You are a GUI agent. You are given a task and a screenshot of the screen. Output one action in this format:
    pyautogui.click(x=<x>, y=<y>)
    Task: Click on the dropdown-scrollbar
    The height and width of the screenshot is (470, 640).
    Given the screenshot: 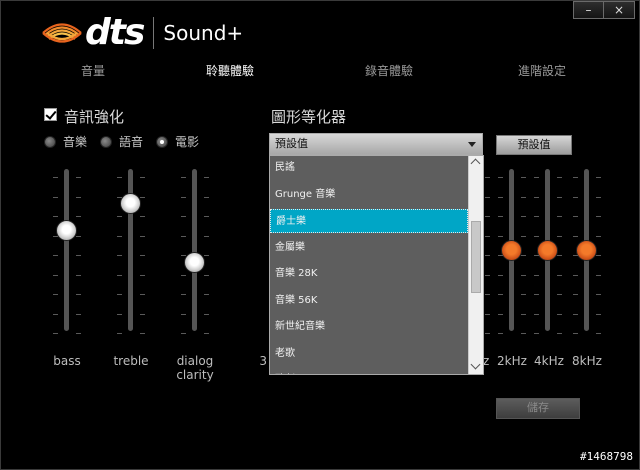 What is the action you would take?
    pyautogui.click(x=475, y=265)
    